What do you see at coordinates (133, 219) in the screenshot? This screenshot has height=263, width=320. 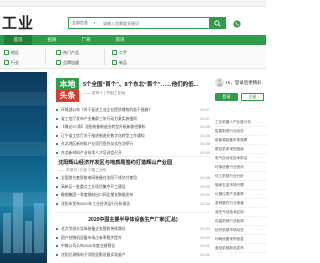 I see `section-title: 2020中国主要半导体设备生产厂家(汇总)` at bounding box center [133, 219].